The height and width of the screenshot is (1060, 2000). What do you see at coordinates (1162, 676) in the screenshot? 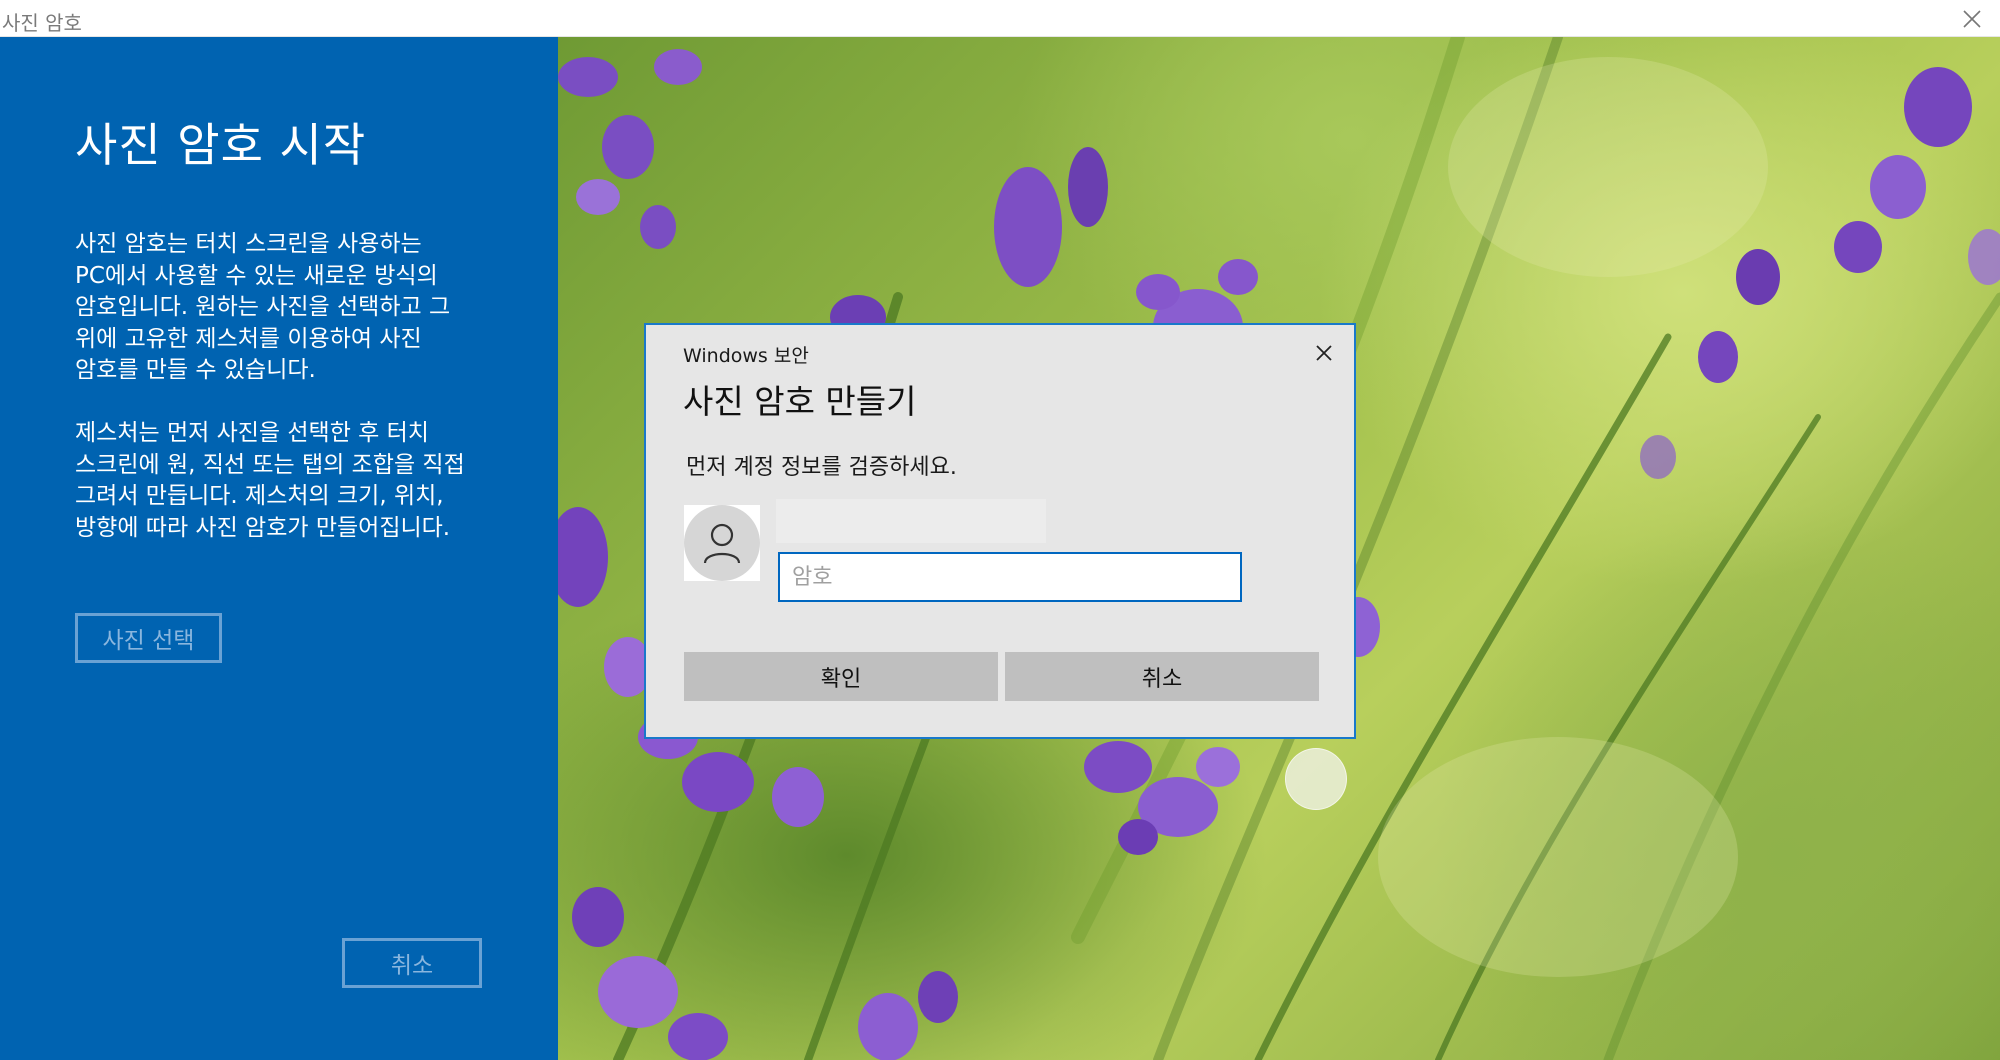
I see `dialog-cancel-button: 취소` at bounding box center [1162, 676].